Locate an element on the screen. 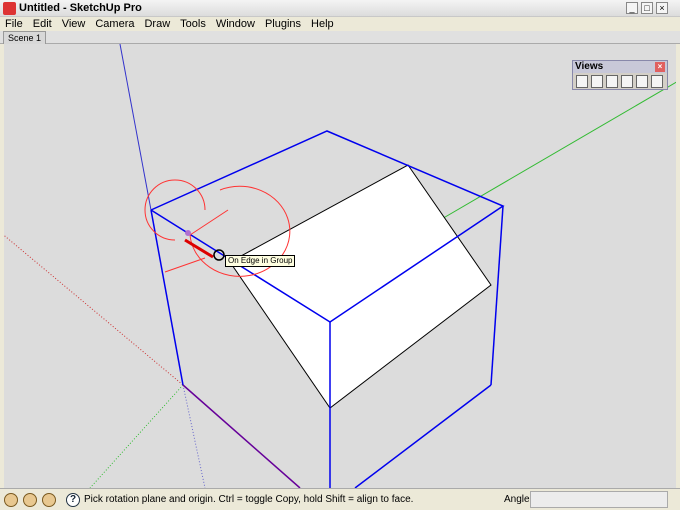 The height and width of the screenshot is (510, 680). menu-tools: Tools is located at coordinates (193, 24).